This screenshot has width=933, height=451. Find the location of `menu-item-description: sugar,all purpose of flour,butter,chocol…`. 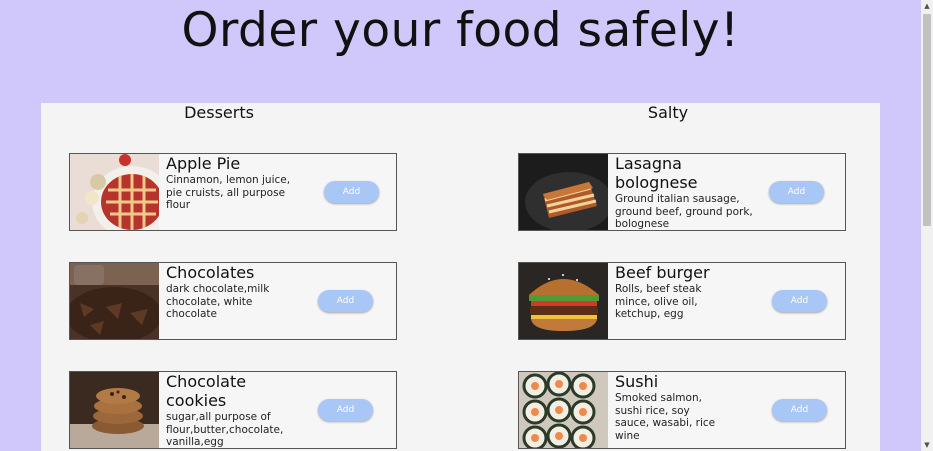

menu-item-description: sugar,all purpose of flour,butter,chocol… is located at coordinates (225, 429).